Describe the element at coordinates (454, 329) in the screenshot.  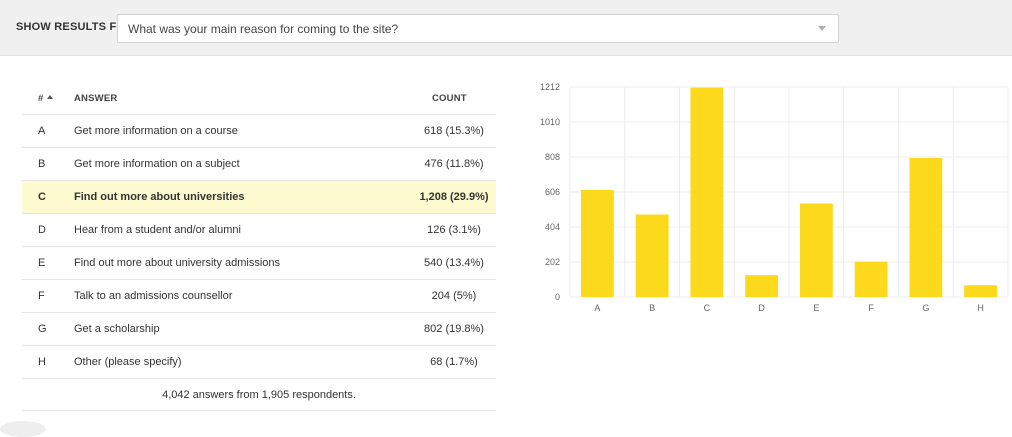
I see `row-count: 802 (19.8%)` at that location.